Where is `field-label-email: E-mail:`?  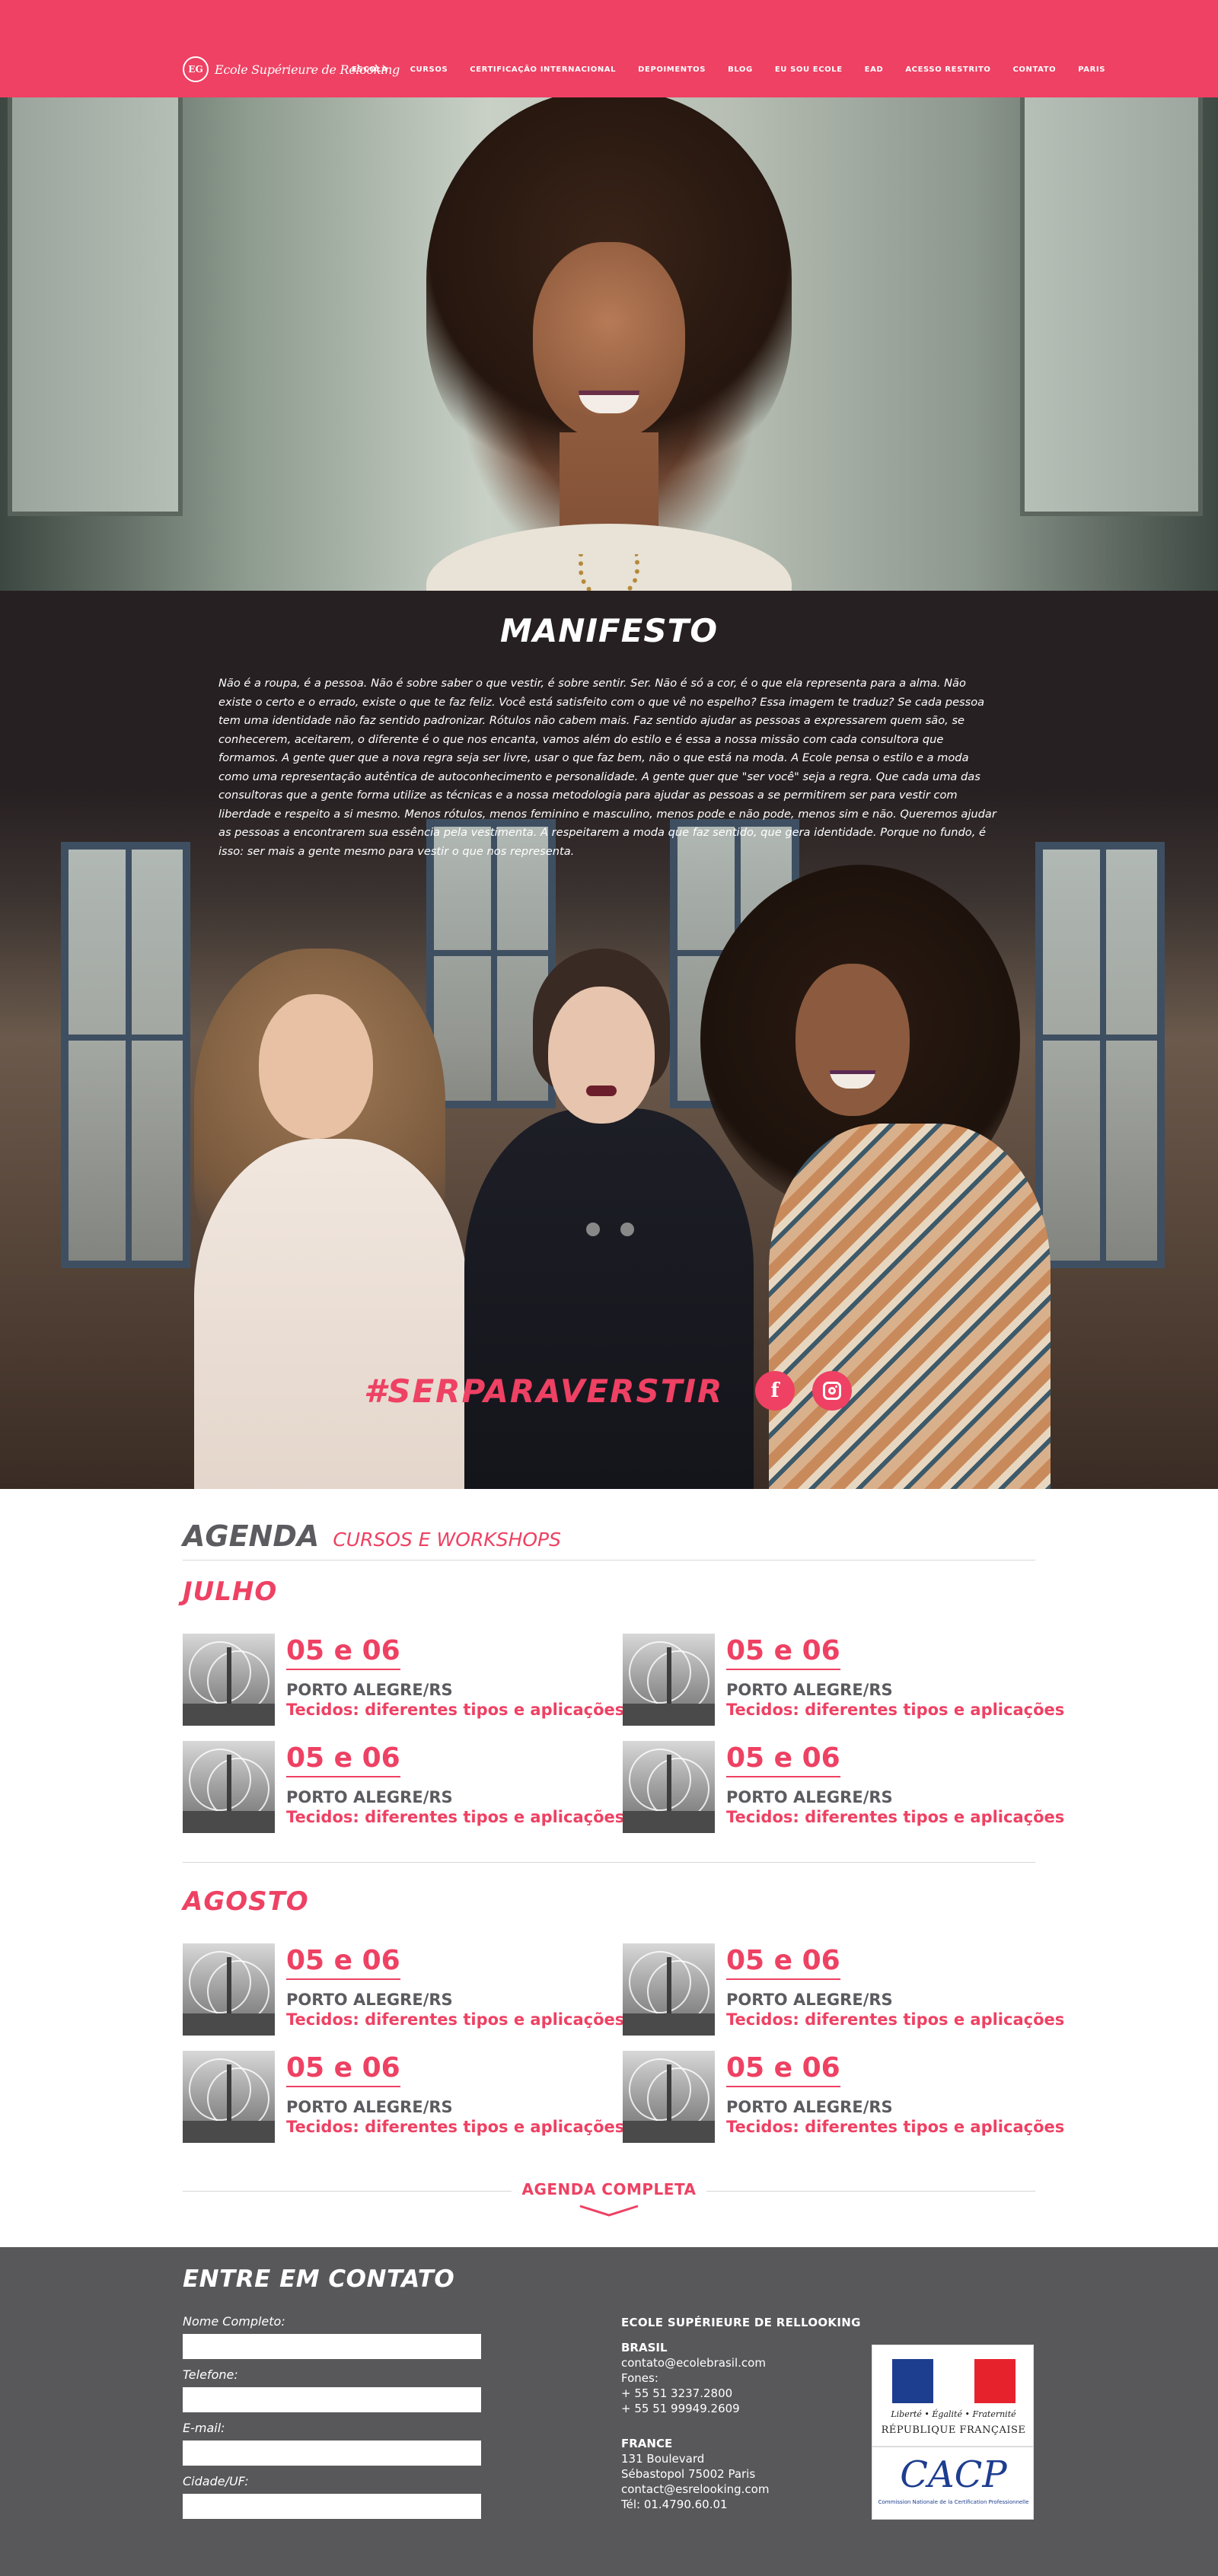 field-label-email: E-mail: is located at coordinates (204, 2428).